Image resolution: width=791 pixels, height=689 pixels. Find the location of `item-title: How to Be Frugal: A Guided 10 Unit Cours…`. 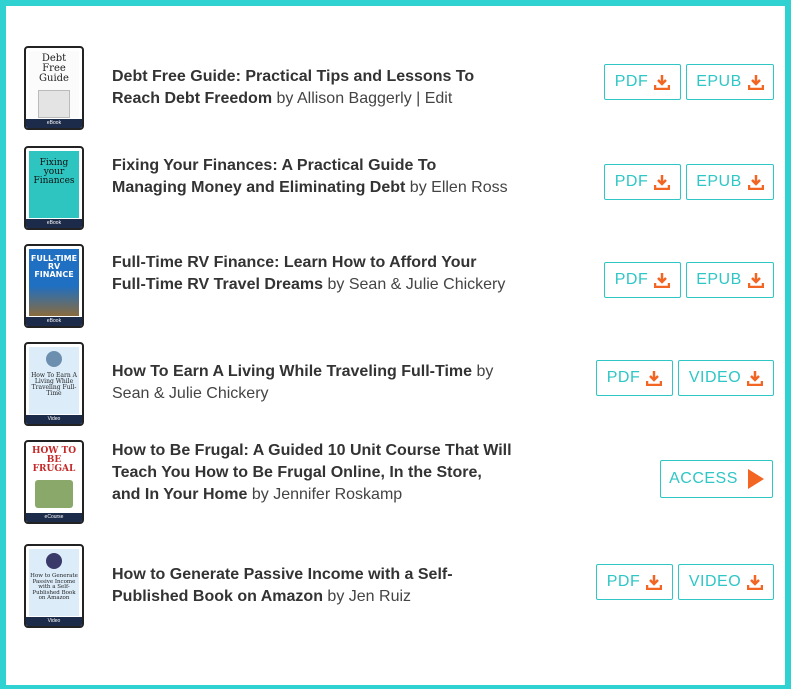

item-title: How to Be Frugal: A Guided 10 Unit Cours… is located at coordinates (312, 473).